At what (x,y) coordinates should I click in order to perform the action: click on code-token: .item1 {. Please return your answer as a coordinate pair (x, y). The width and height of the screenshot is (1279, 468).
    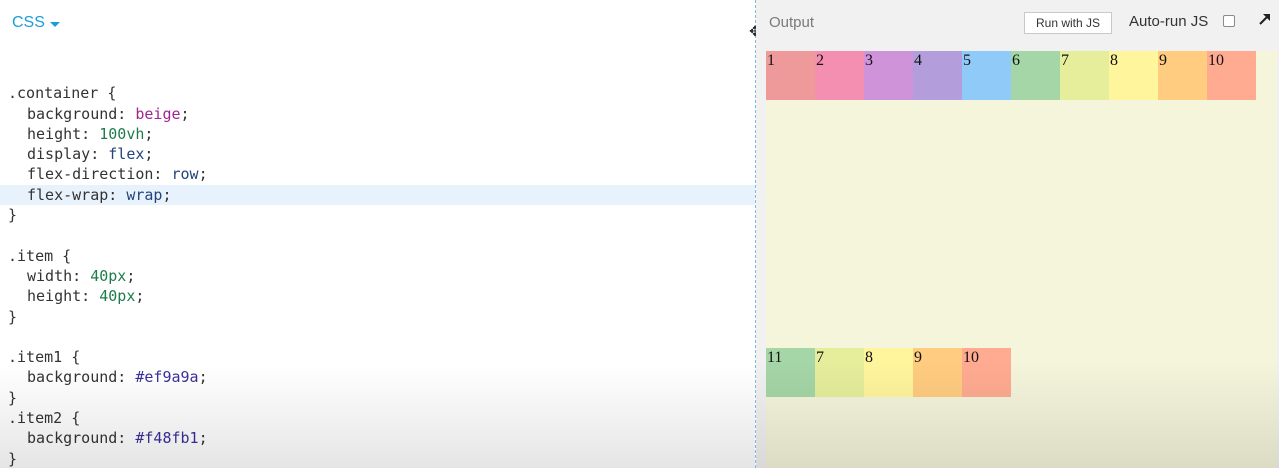
    Looking at the image, I should click on (44, 357).